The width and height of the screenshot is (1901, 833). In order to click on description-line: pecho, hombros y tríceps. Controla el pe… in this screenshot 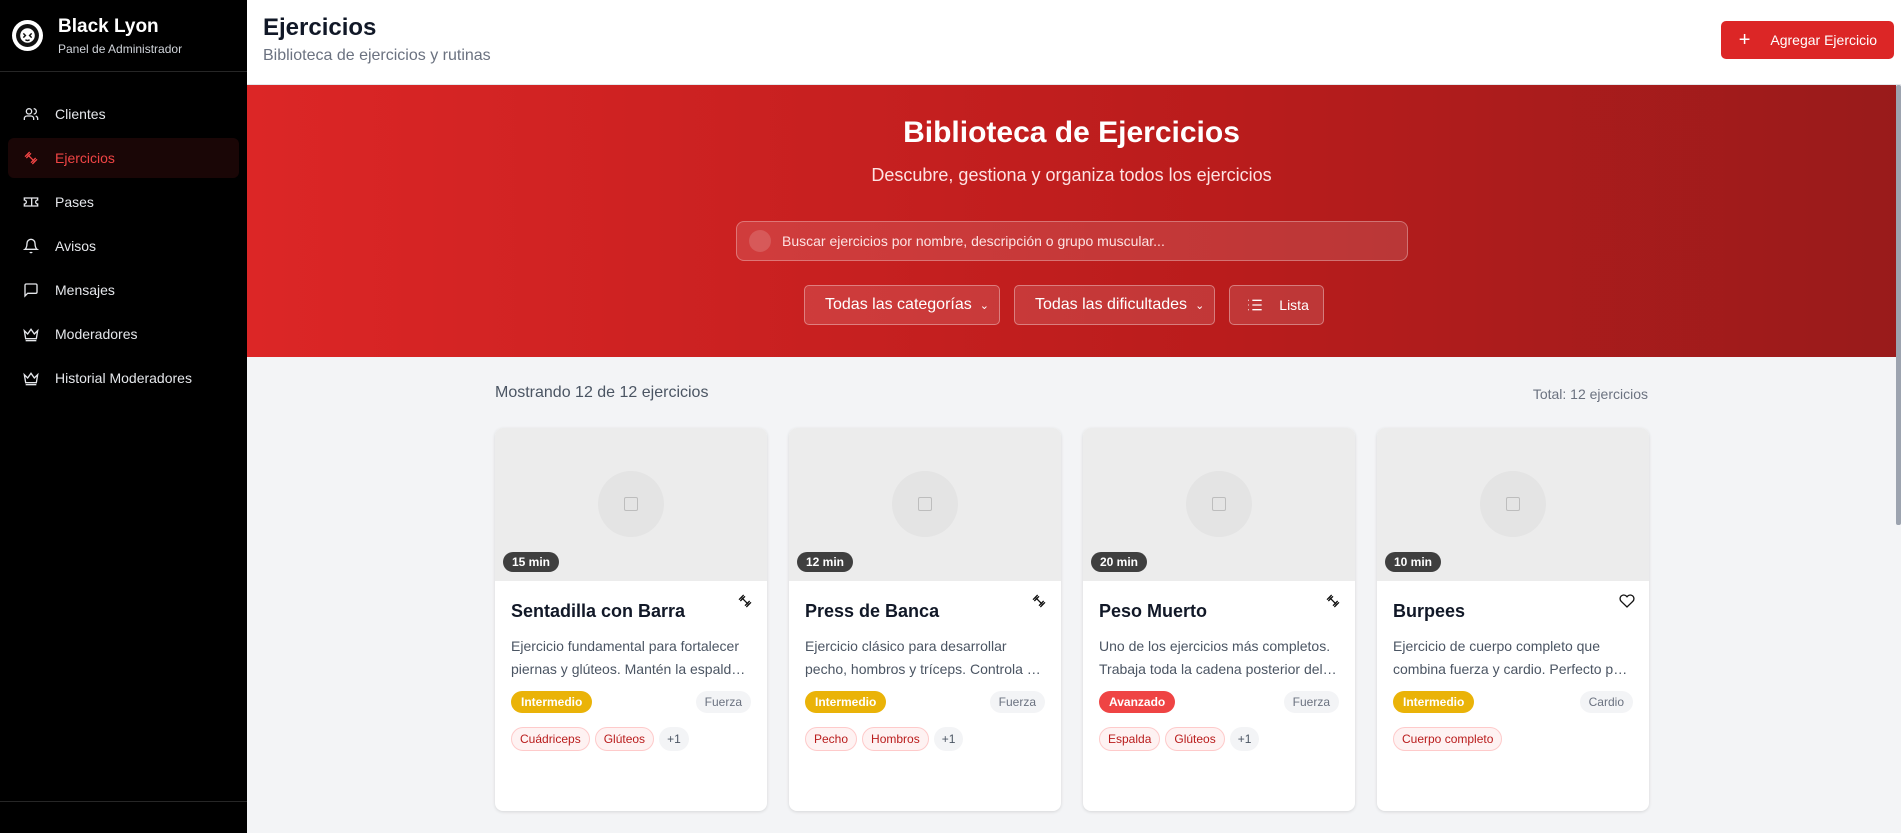, I will do `click(925, 669)`.